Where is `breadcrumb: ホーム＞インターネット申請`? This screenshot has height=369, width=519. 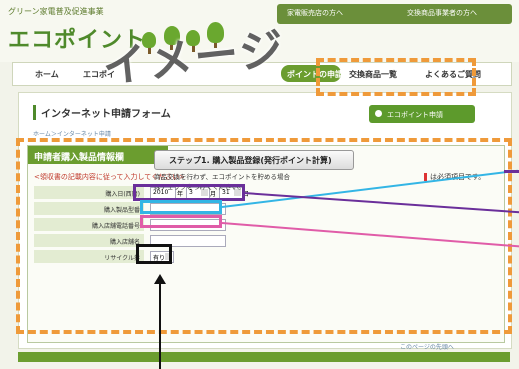
breadcrumb: ホーム＞インターネット申請 is located at coordinates (72, 133).